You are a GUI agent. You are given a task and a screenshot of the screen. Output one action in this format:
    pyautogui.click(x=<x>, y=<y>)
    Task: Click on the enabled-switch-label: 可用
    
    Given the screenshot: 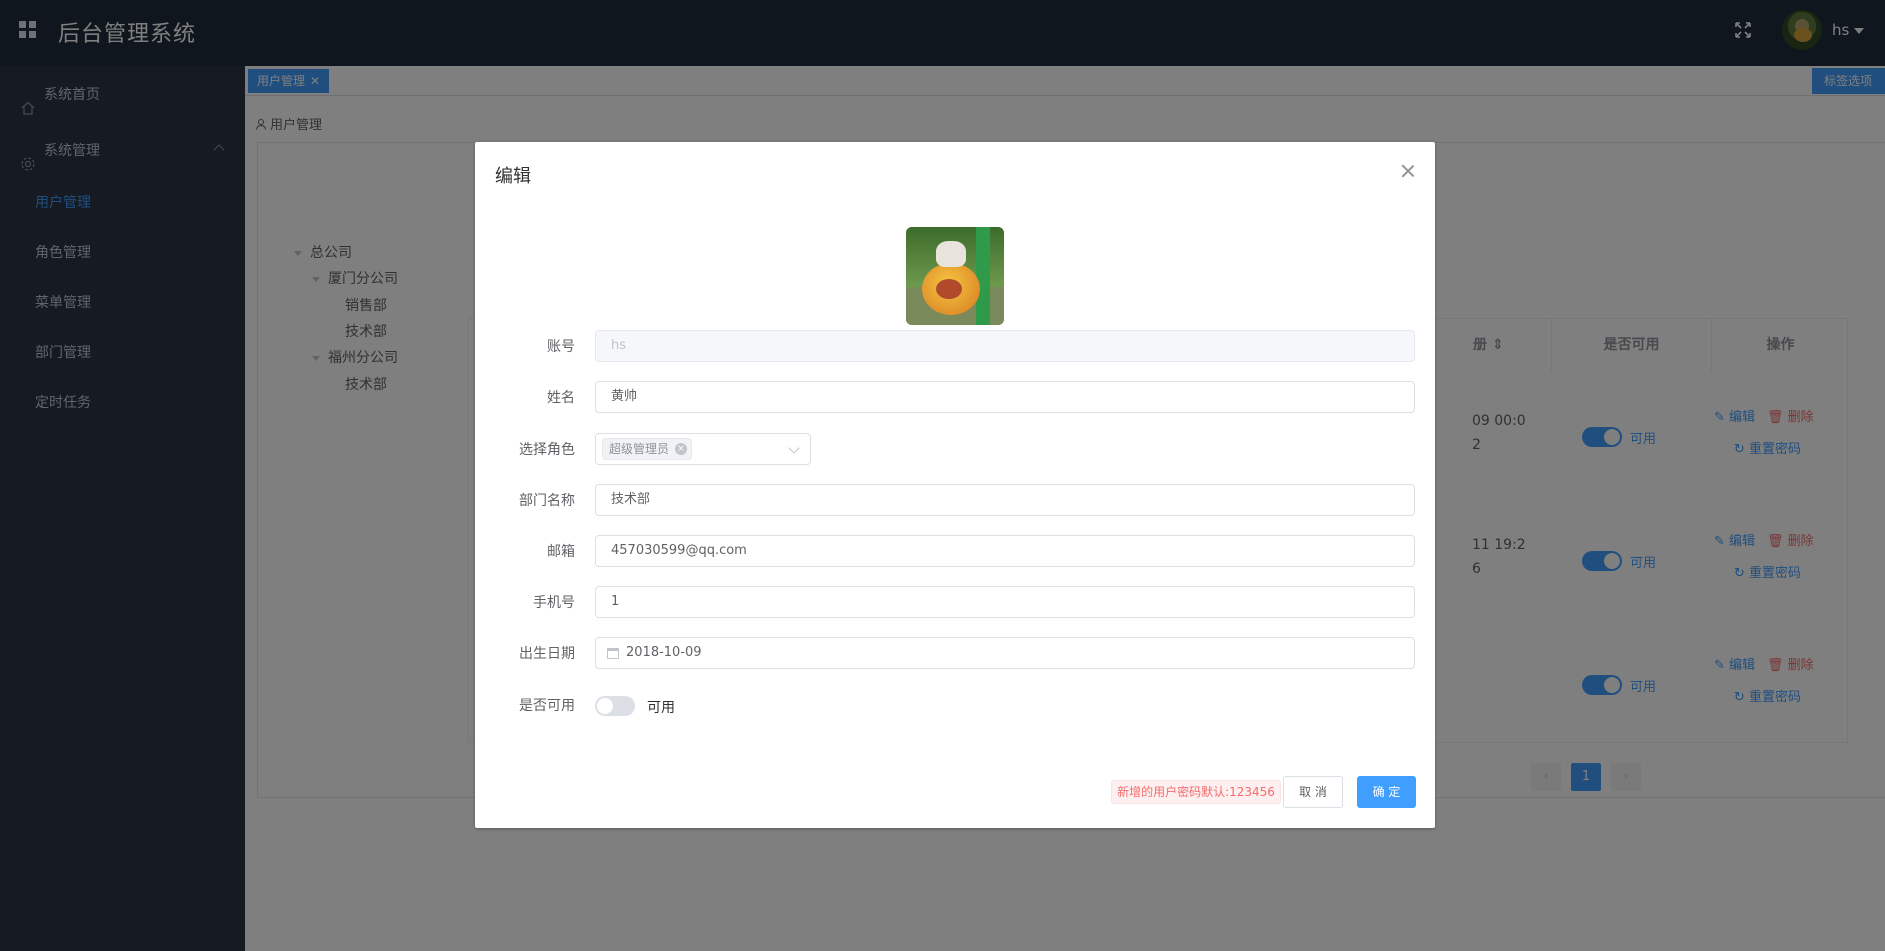 What is the action you would take?
    pyautogui.click(x=661, y=708)
    